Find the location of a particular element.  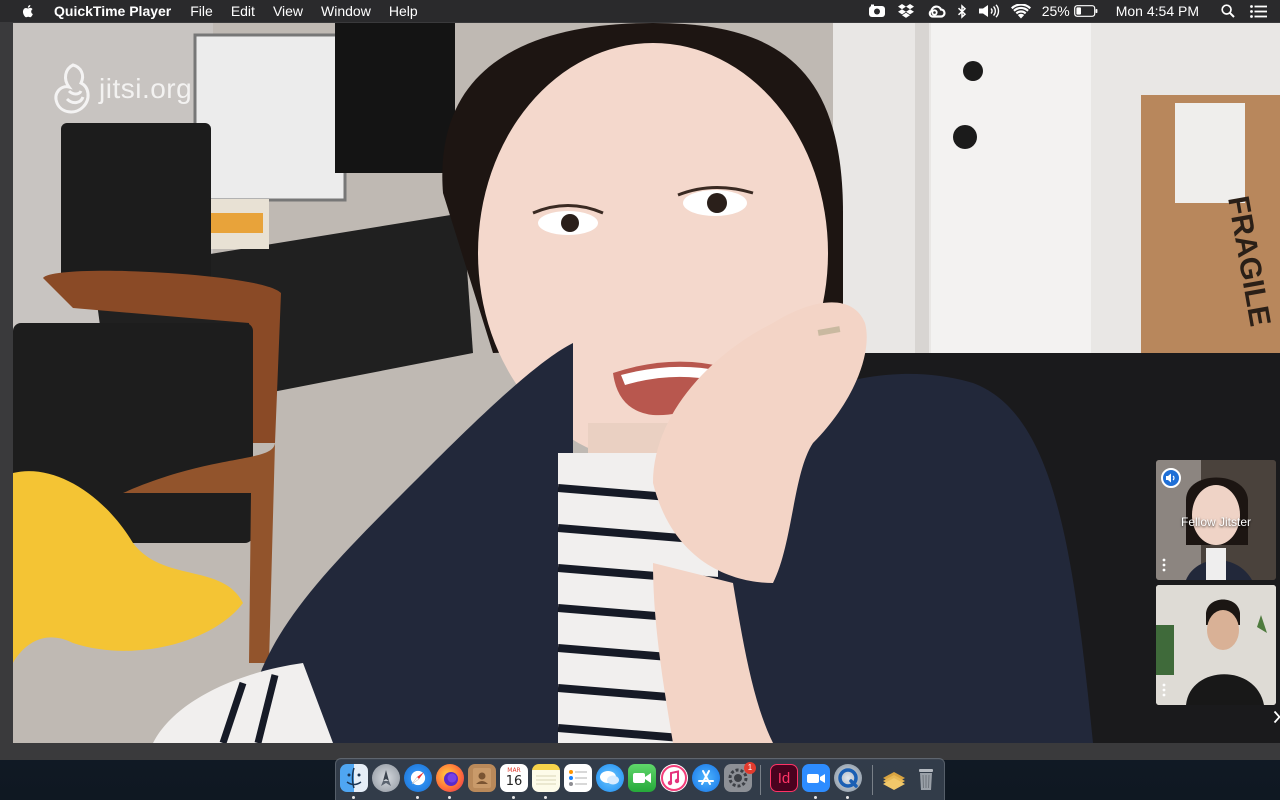

dropbox-icon is located at coordinates (906, 11).